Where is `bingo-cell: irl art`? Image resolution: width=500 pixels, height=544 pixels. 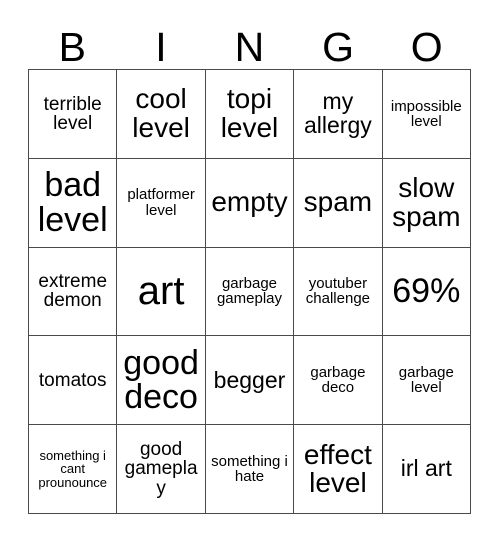 bingo-cell: irl art is located at coordinates (426, 469).